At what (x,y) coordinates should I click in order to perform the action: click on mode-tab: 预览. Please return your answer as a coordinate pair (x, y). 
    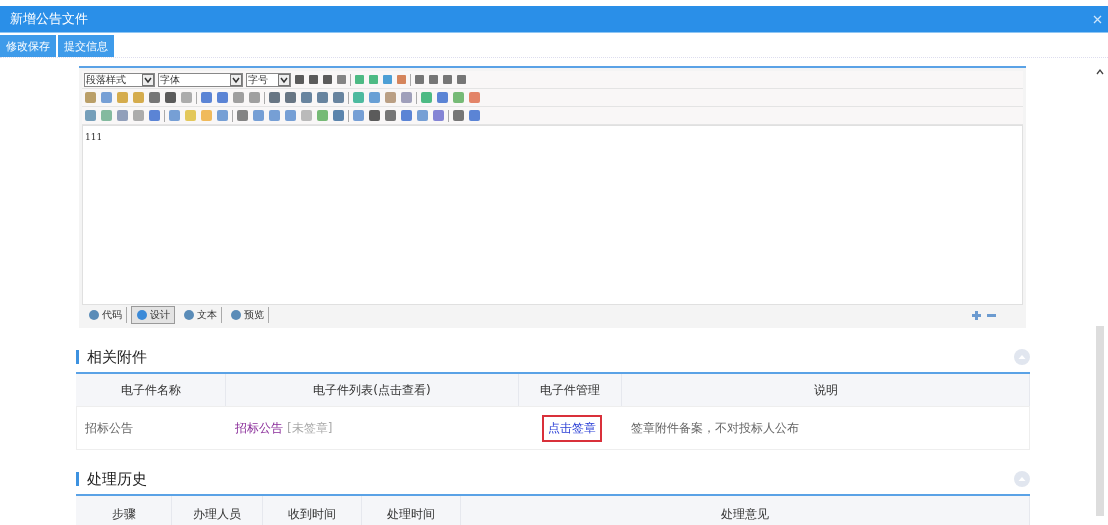
    Looking at the image, I should click on (247, 315).